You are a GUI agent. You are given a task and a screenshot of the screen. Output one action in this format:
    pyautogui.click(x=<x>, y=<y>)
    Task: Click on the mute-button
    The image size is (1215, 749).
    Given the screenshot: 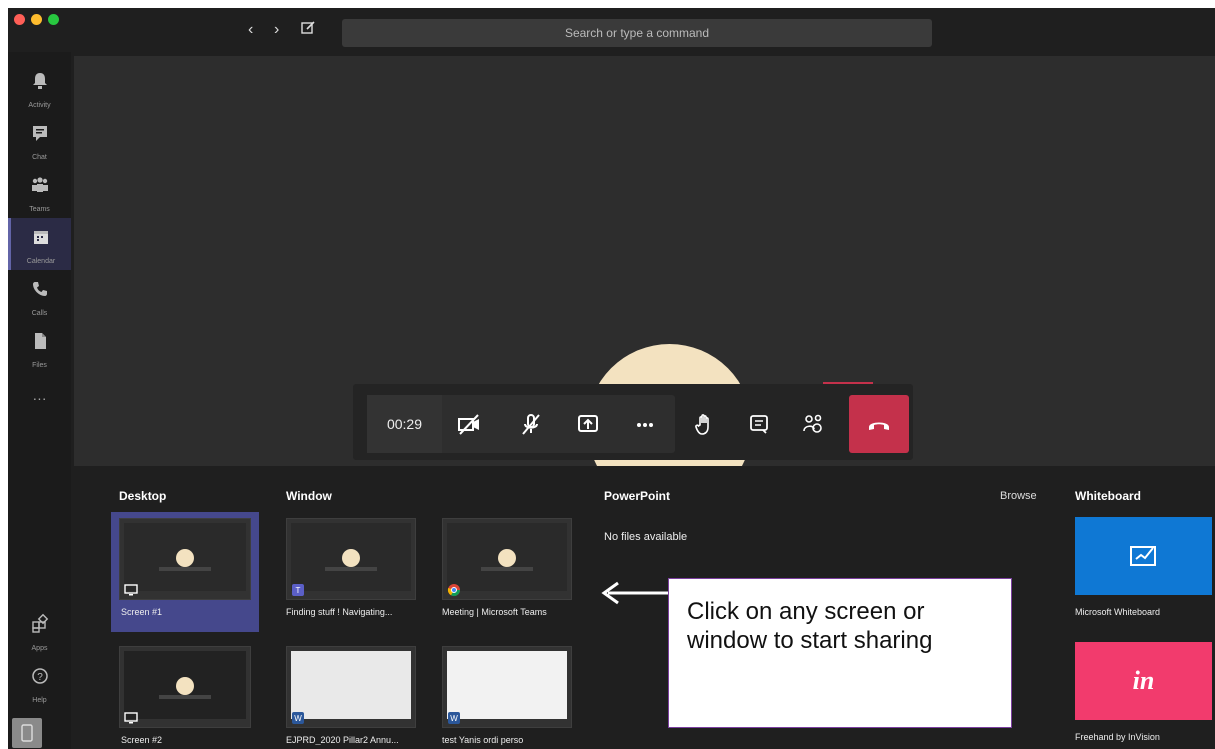 What is the action you would take?
    pyautogui.click(x=531, y=424)
    